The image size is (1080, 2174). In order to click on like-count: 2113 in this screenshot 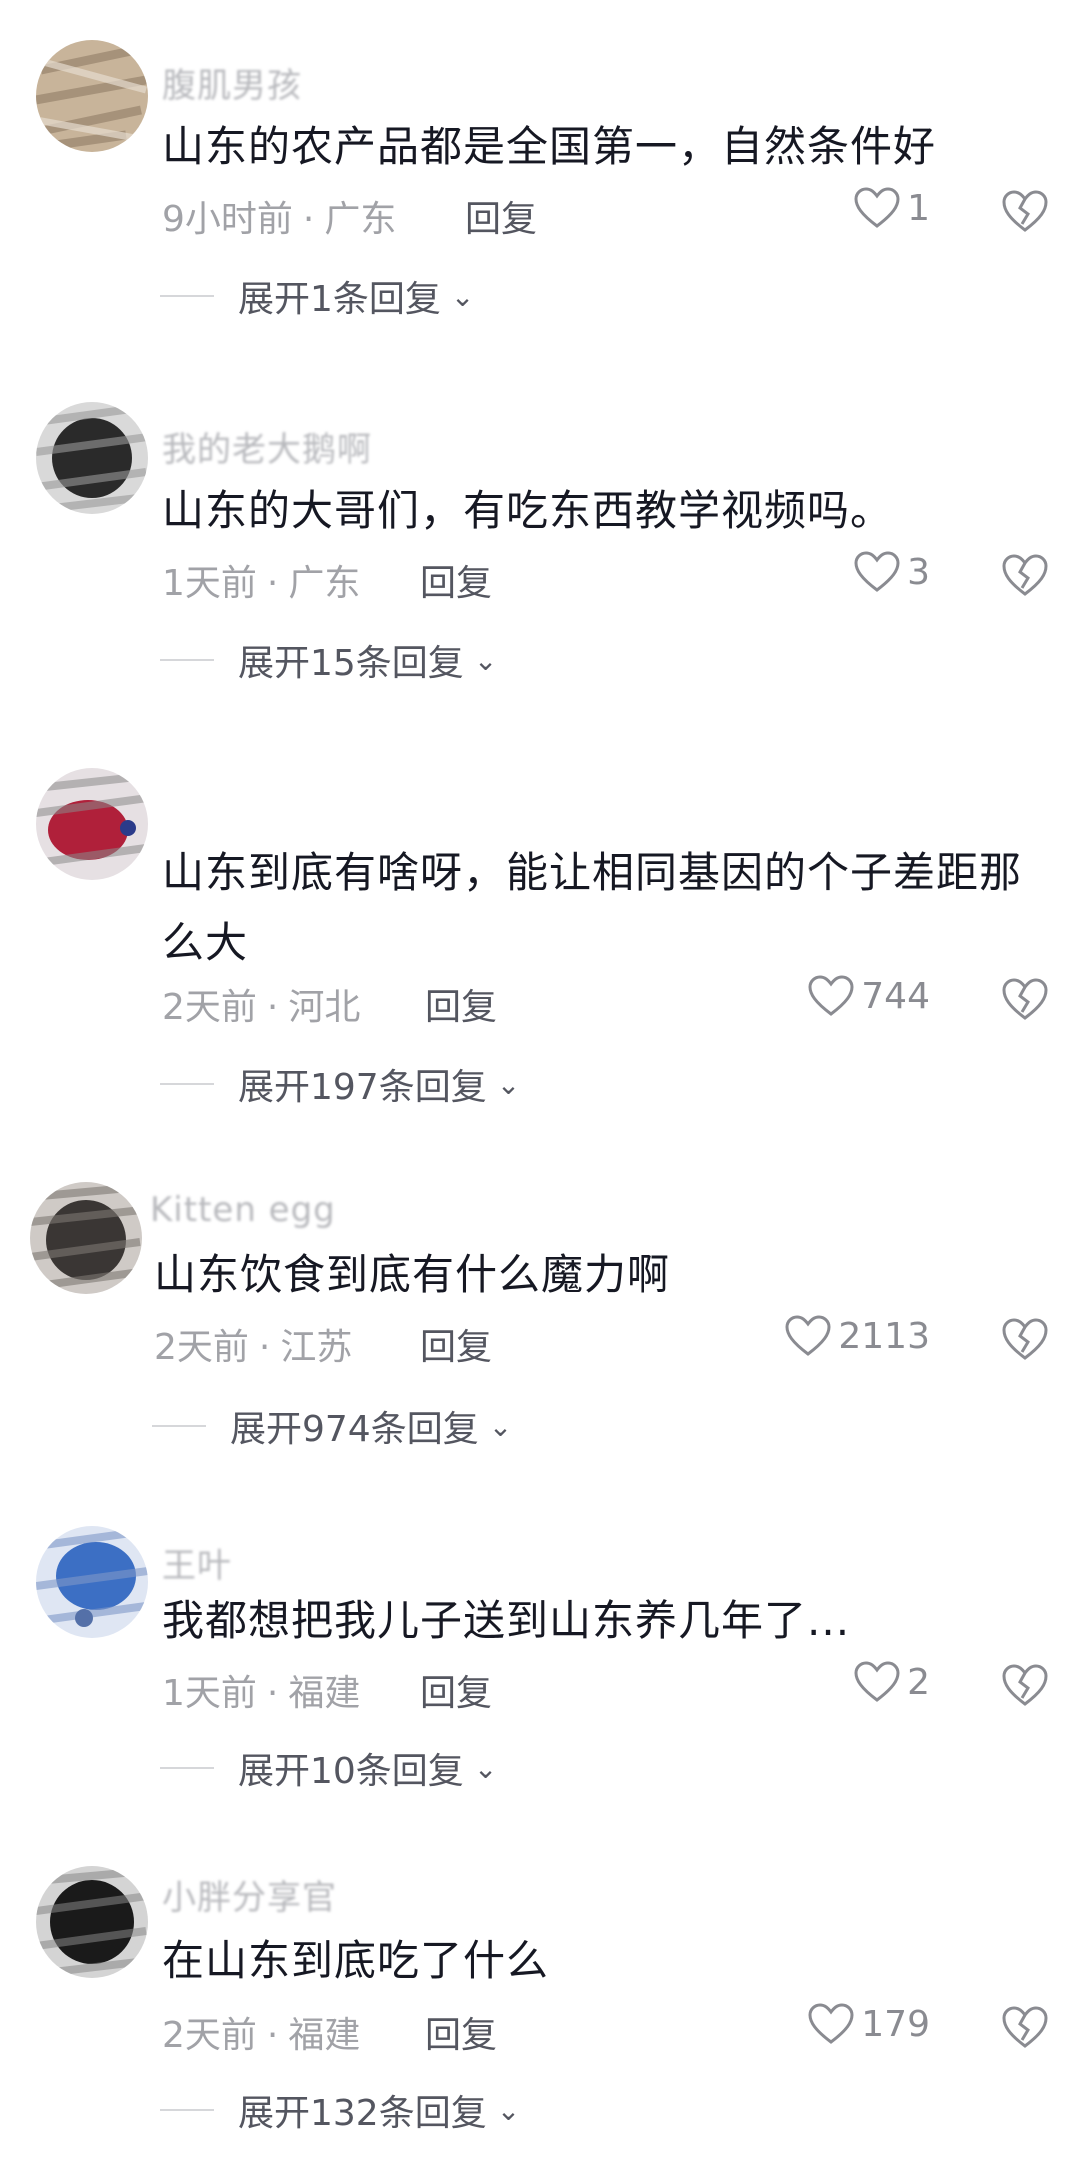, I will do `click(884, 1336)`.